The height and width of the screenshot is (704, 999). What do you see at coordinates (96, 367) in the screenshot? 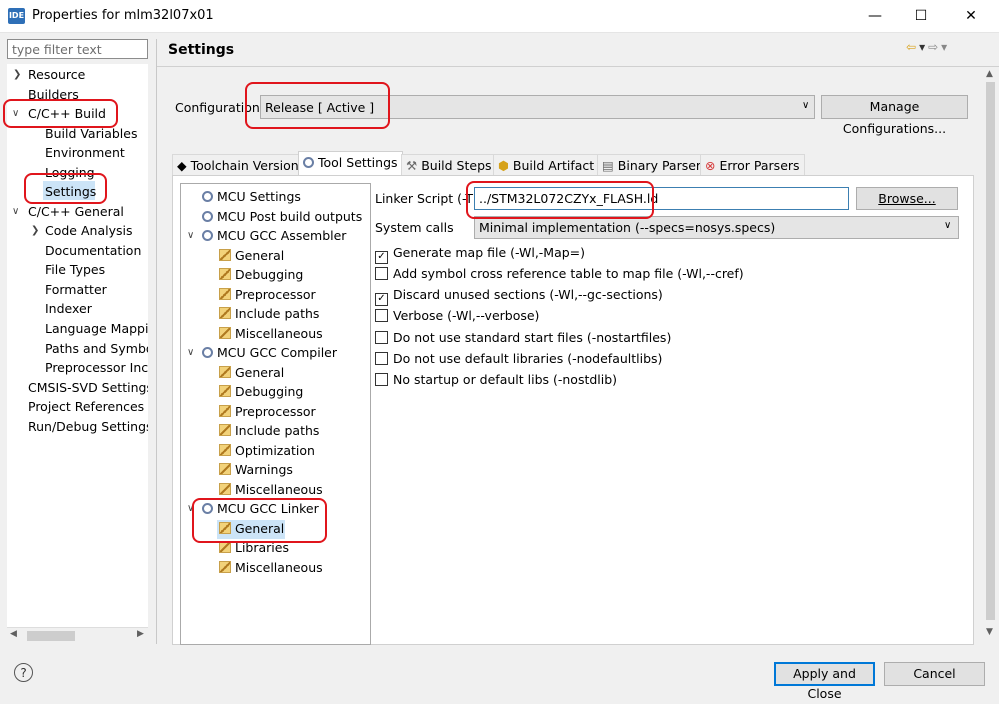
I see `tree-item-preprocessor-include: Preprocessor Inclu` at bounding box center [96, 367].